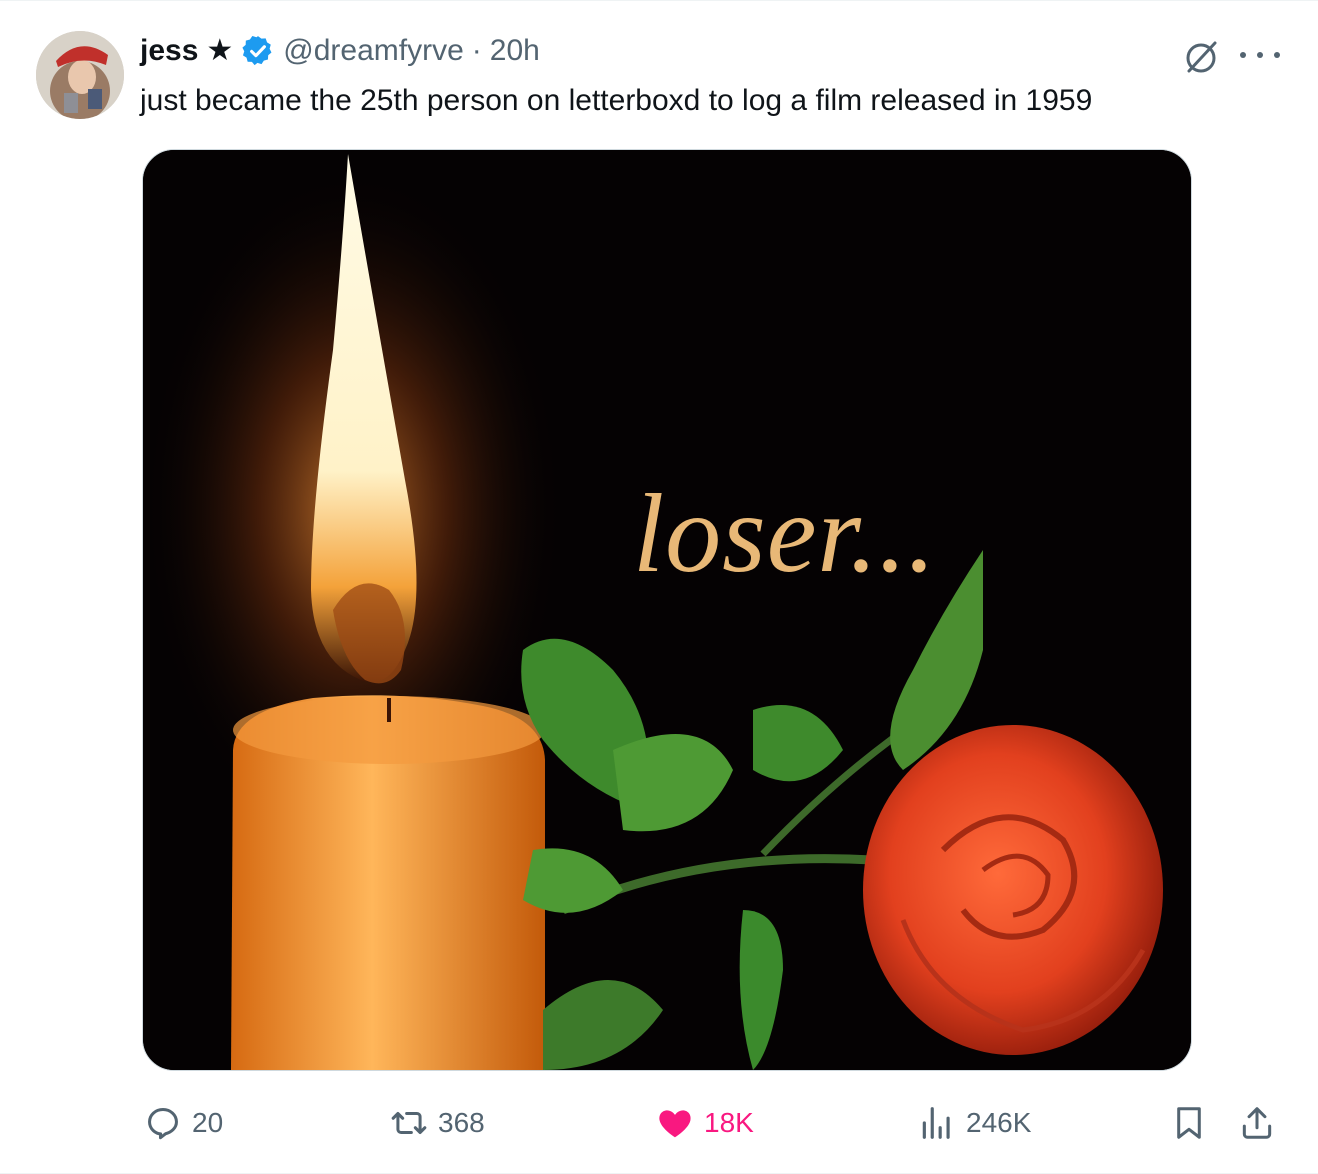 Image resolution: width=1318 pixels, height=1174 pixels. Describe the element at coordinates (999, 1122) in the screenshot. I see `views-count: 246K` at that location.